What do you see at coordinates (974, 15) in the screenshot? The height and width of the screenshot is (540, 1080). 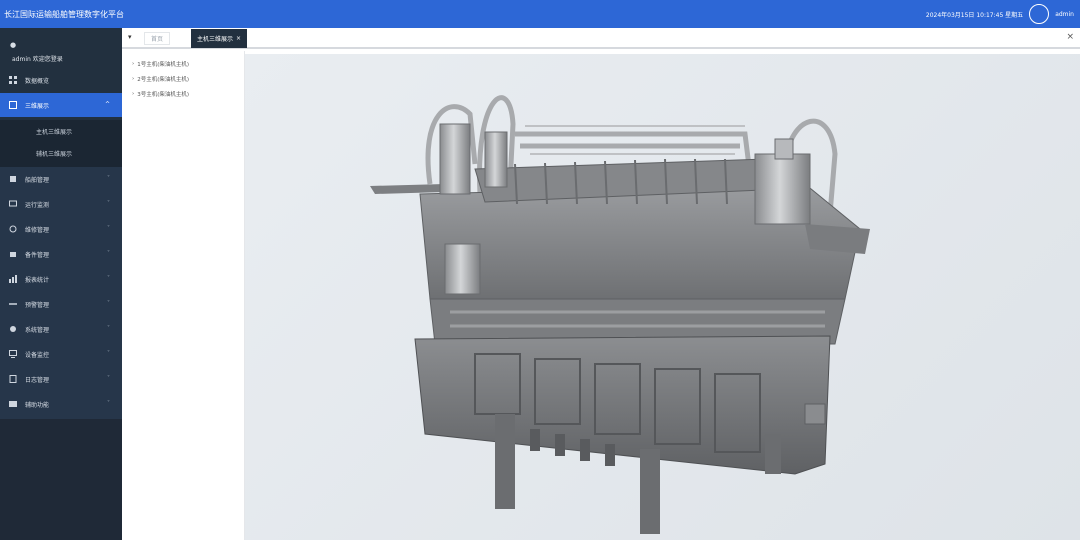 I see `datetime-label: 2024年03月15日 10:17:45 星期五` at bounding box center [974, 15].